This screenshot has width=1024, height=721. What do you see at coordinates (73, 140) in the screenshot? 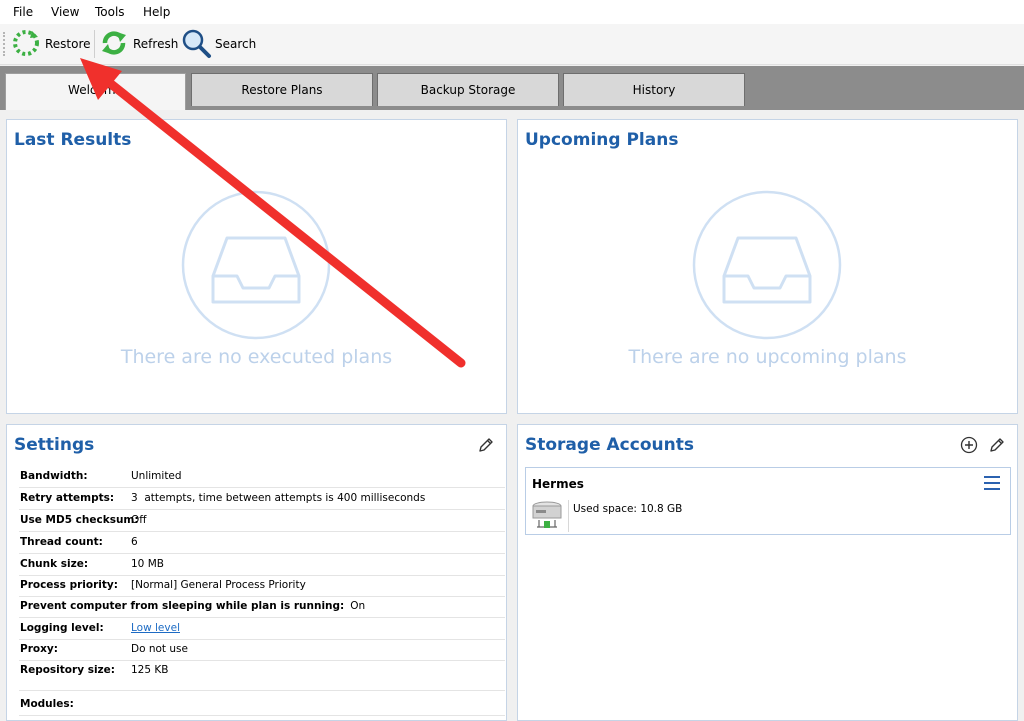
I see `panel-title: Last Results` at bounding box center [73, 140].